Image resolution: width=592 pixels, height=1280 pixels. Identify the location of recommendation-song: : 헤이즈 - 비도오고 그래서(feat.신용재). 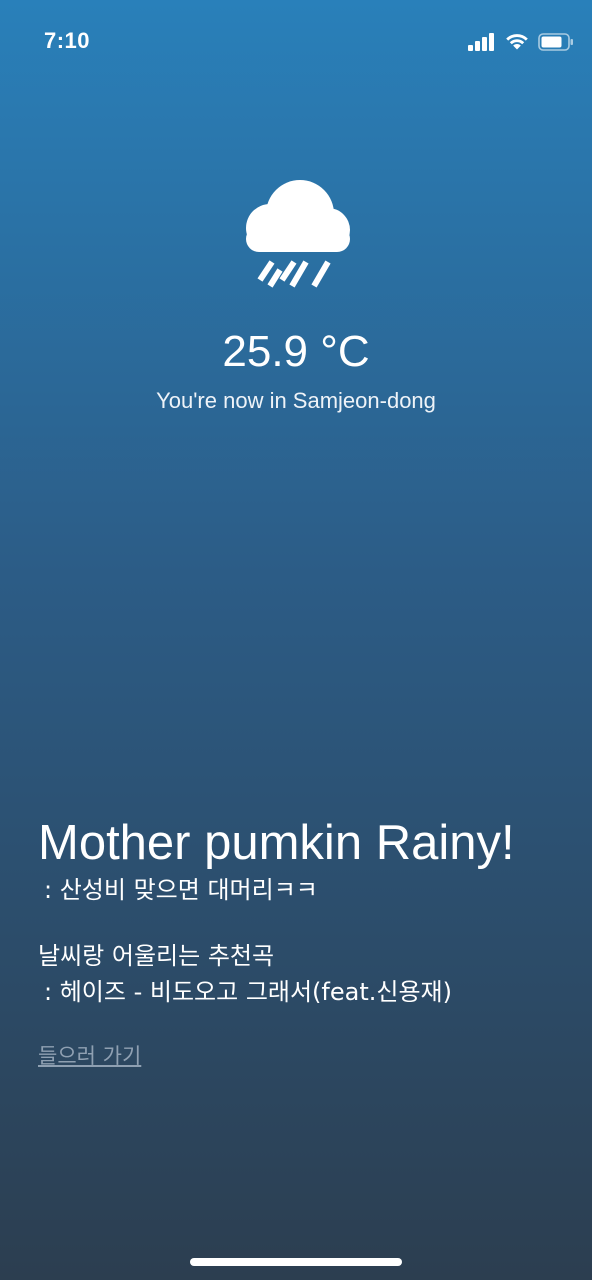
(248, 992).